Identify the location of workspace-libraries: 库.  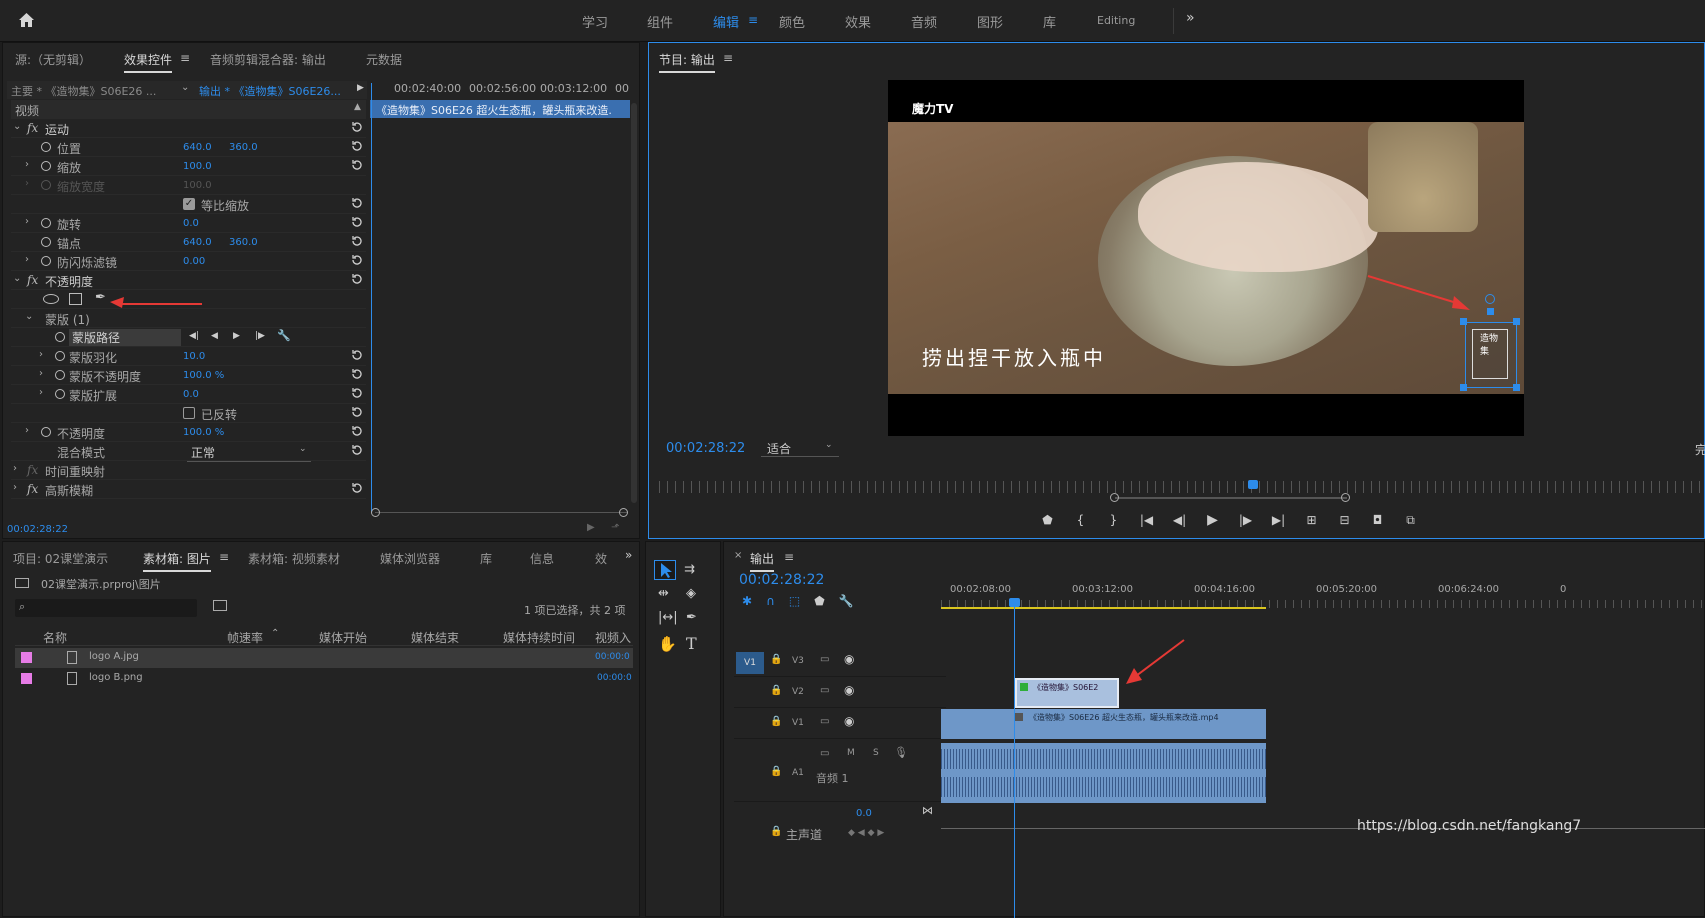
(1049, 21).